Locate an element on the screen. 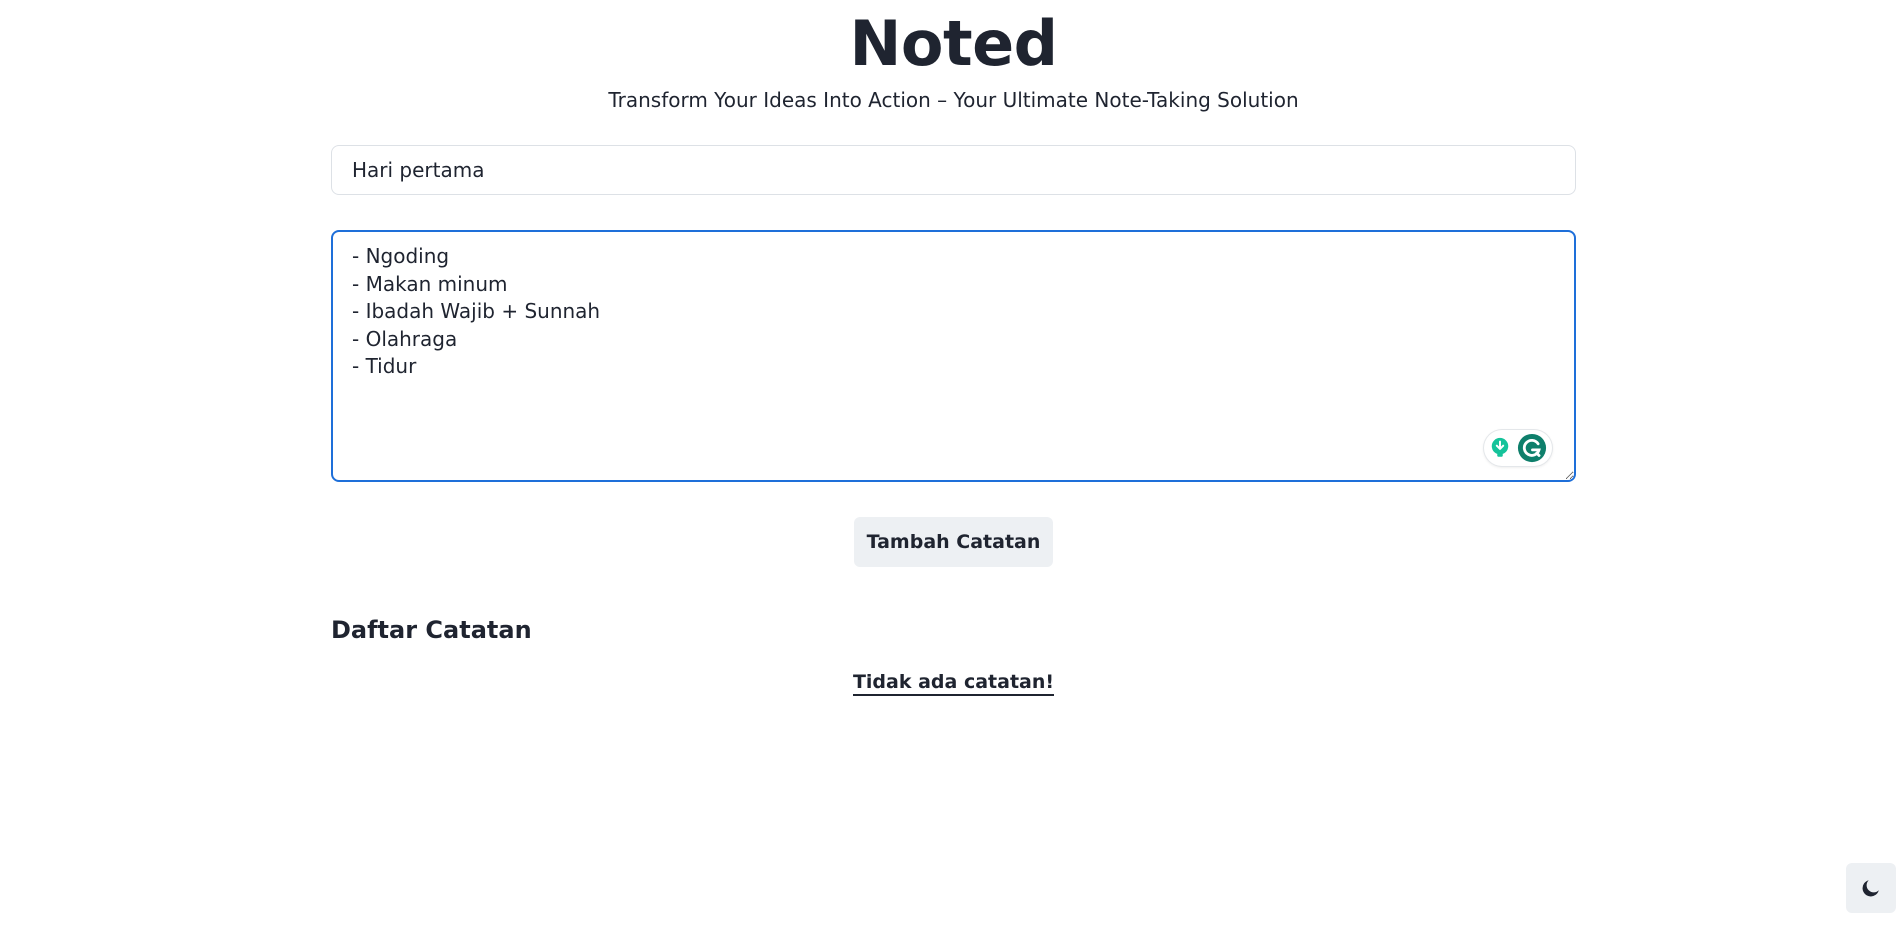 The width and height of the screenshot is (1903, 930). empty-notes-message: Tidak ada catatan! is located at coordinates (953, 682).